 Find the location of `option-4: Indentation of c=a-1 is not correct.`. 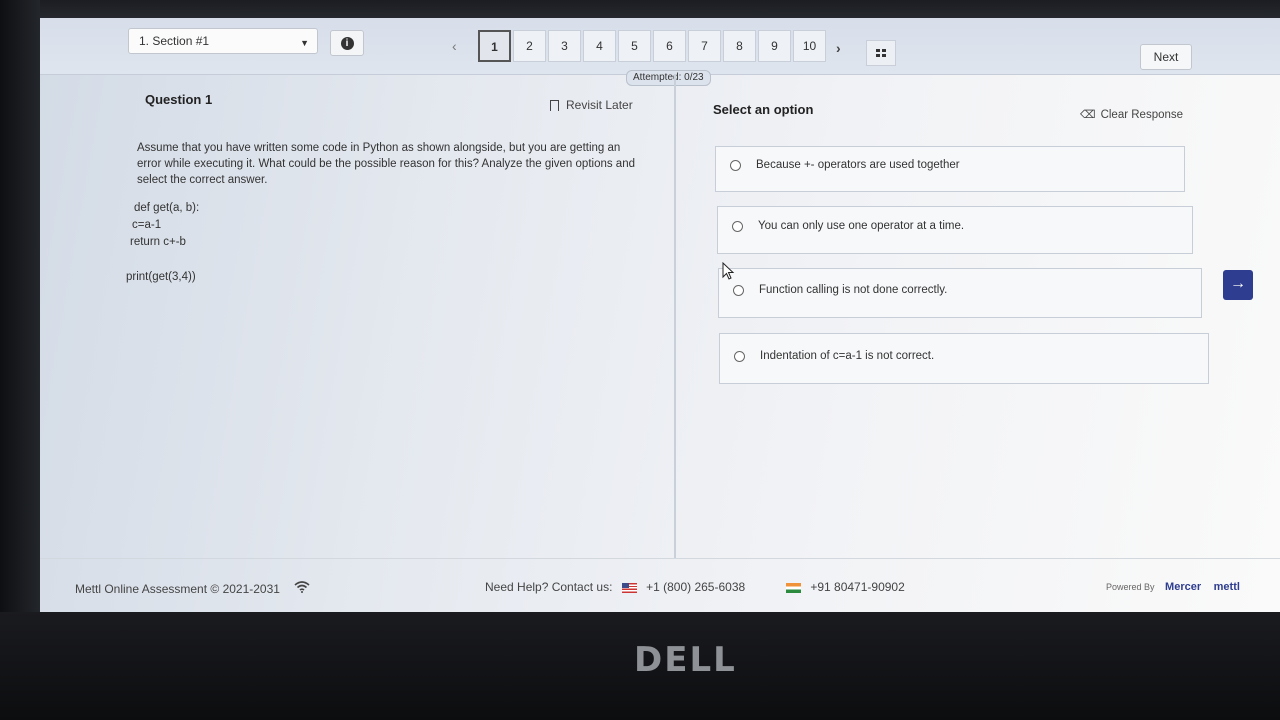

option-4: Indentation of c=a-1 is not correct. is located at coordinates (964, 358).